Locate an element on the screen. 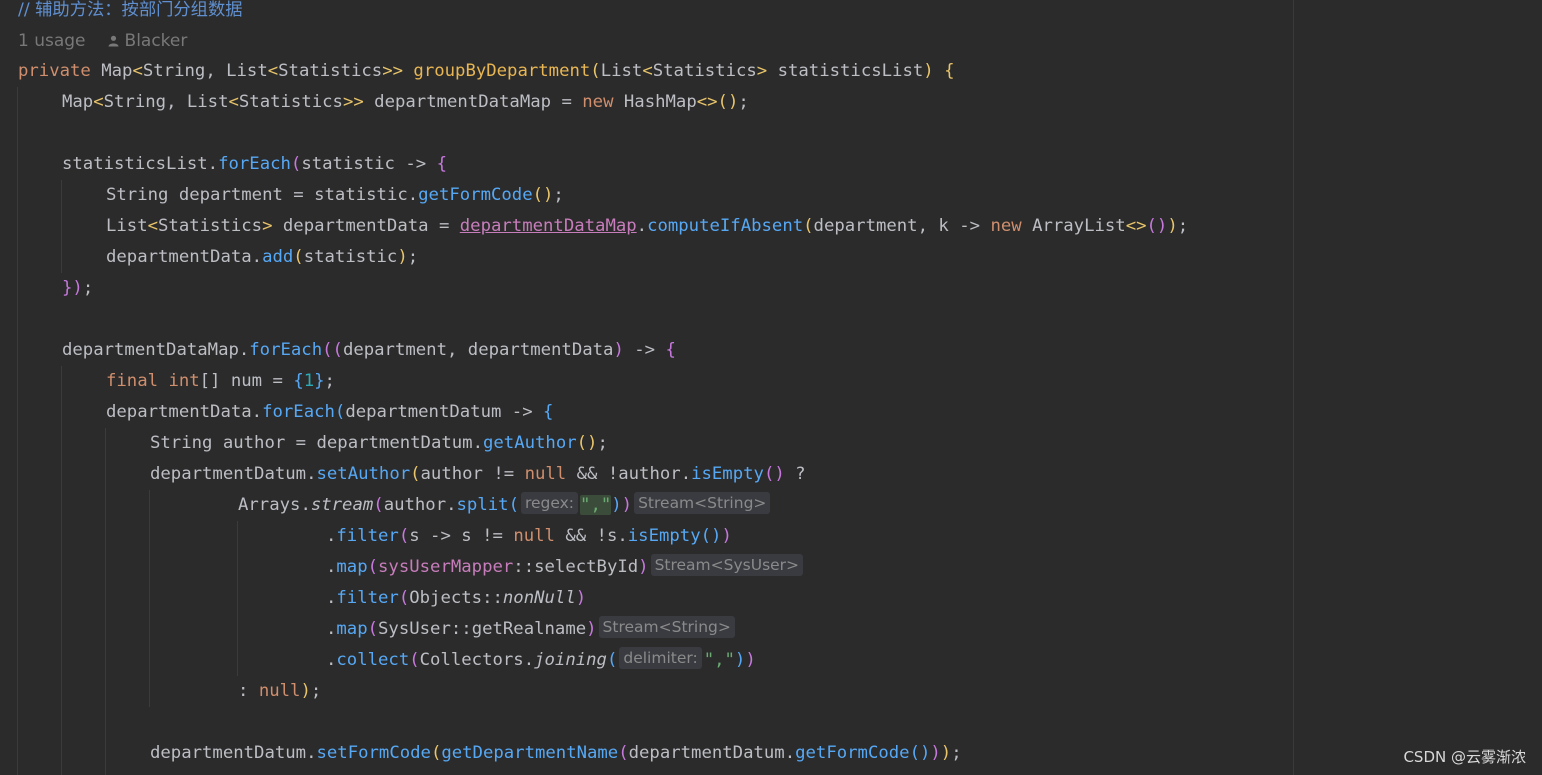 The height and width of the screenshot is (775, 1542). author-link: Blacker is located at coordinates (147, 41).